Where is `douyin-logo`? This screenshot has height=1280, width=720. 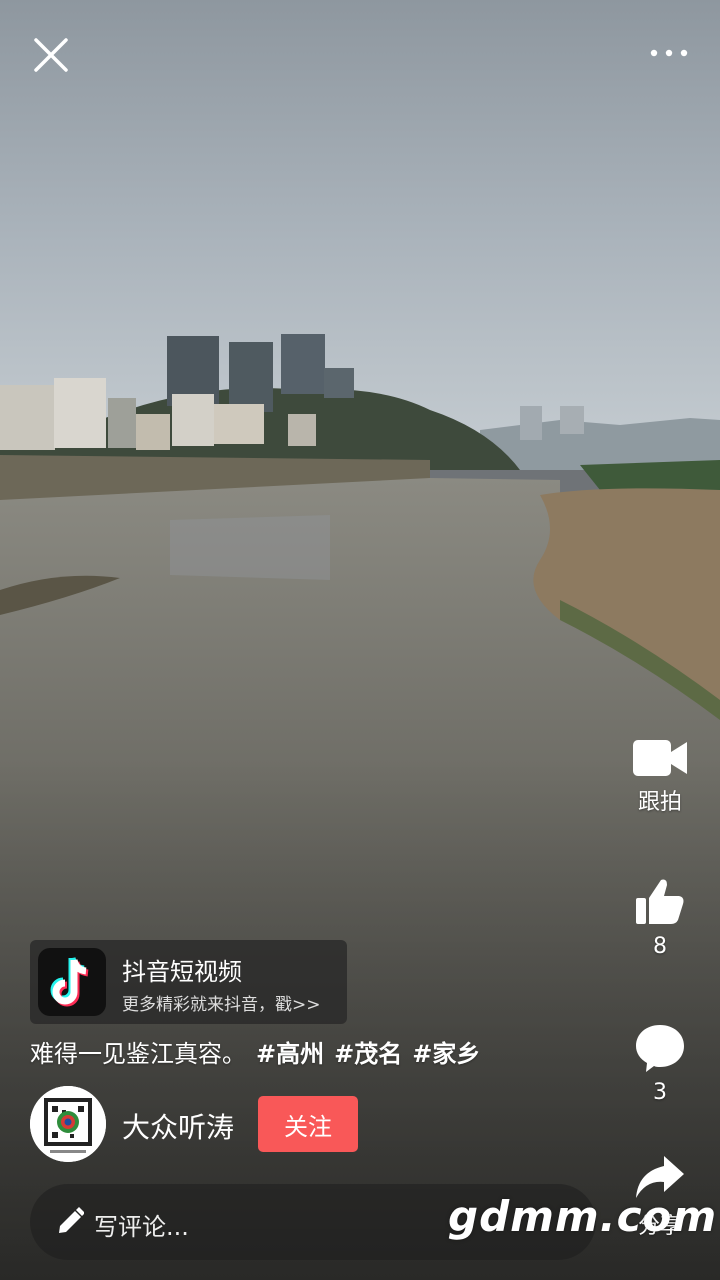
douyin-logo is located at coordinates (72, 982).